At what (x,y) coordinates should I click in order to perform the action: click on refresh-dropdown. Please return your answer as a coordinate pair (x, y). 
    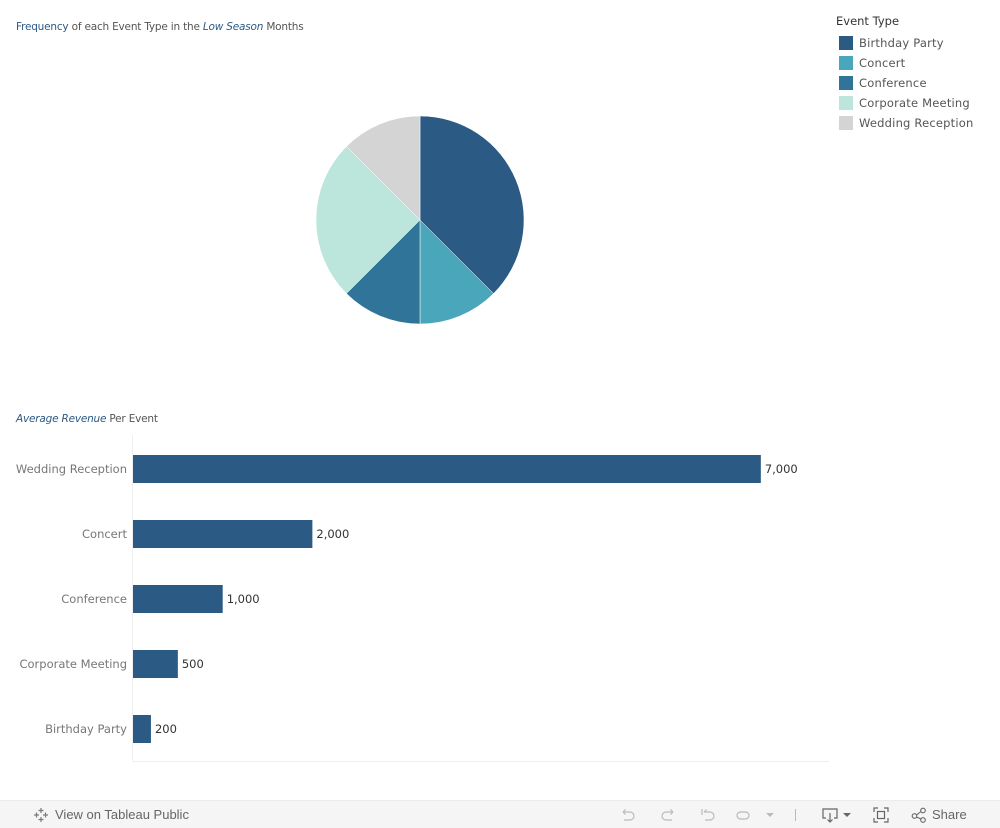
    Looking at the image, I should click on (770, 814).